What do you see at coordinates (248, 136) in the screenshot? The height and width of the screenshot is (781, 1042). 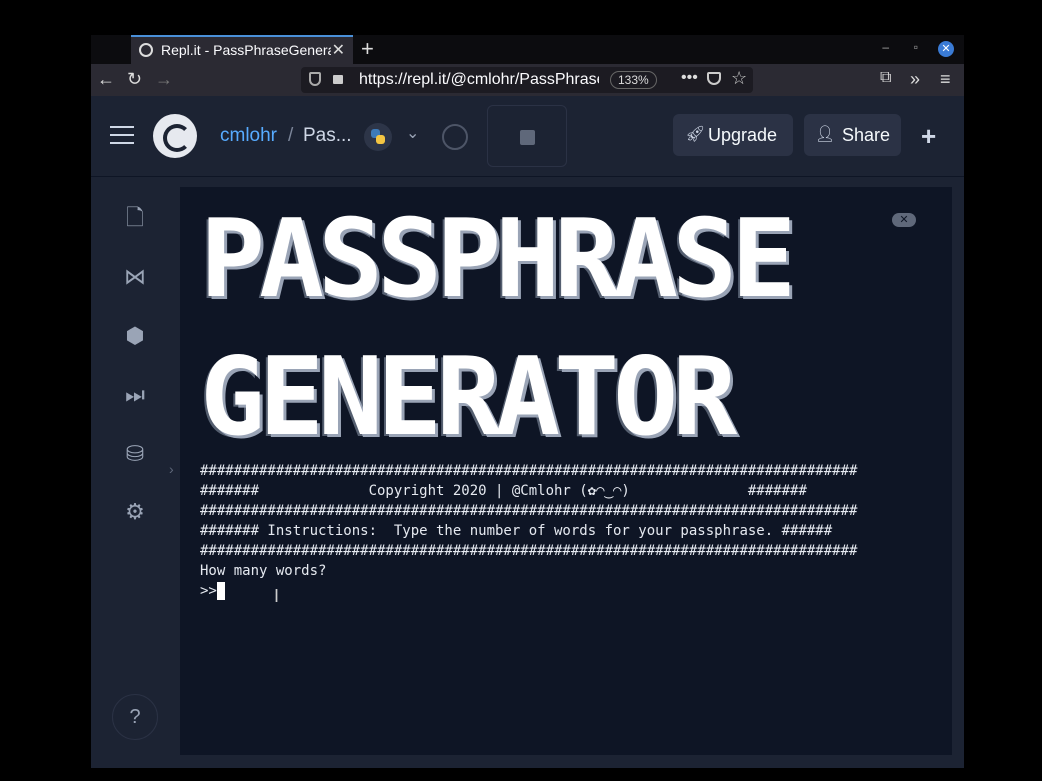 I see `username-link: cmlohr` at bounding box center [248, 136].